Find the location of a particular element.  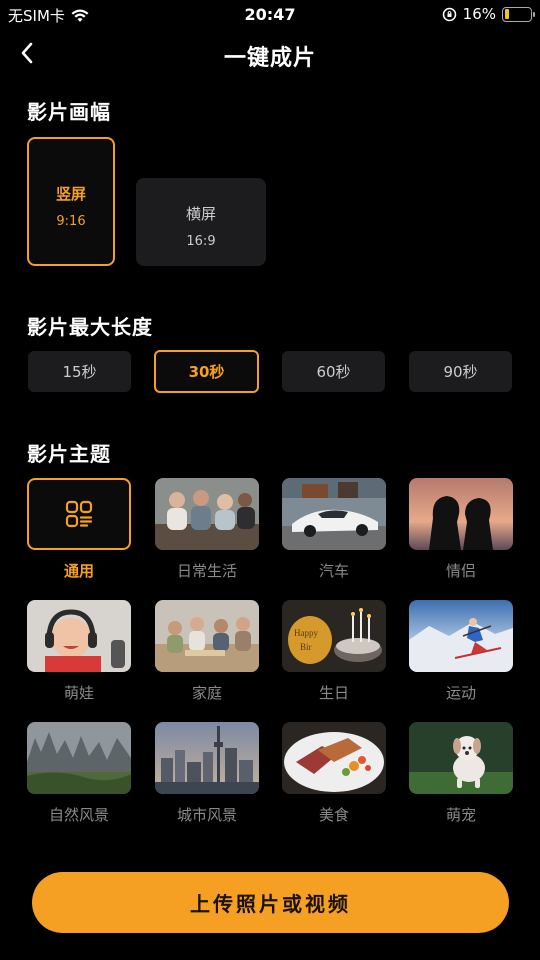

theme-label: 家庭 is located at coordinates (206, 693).